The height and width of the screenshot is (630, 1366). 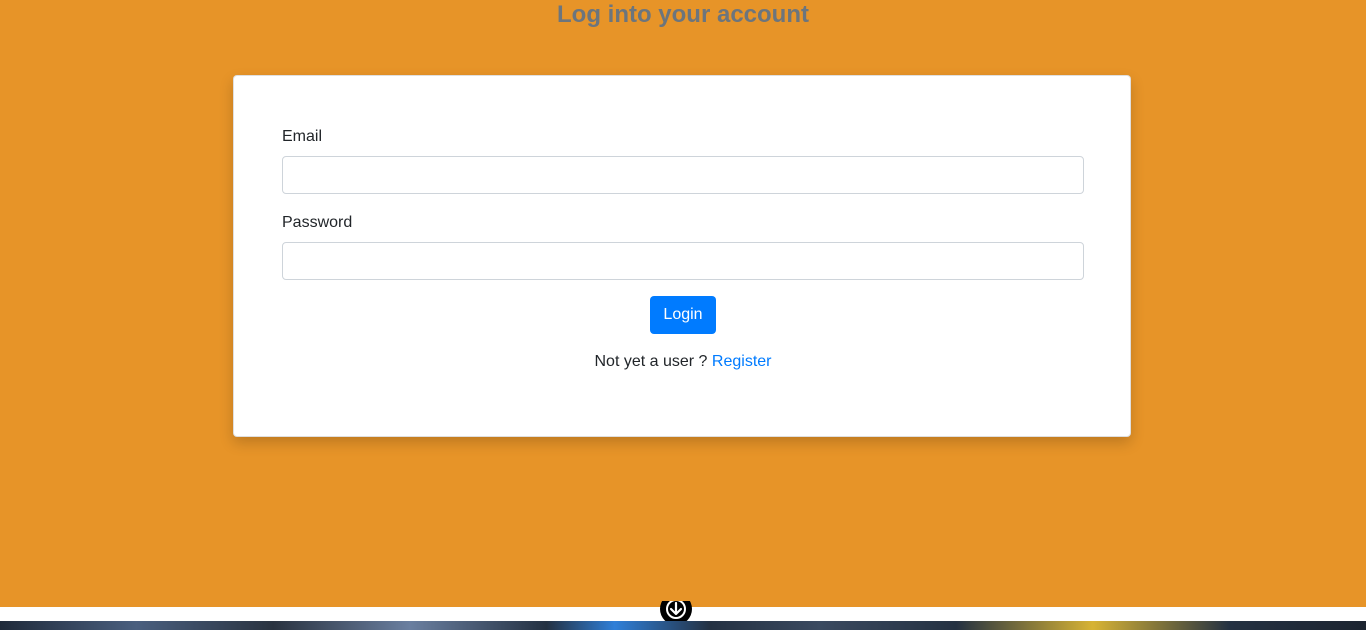 I want to click on register-line: Not yet a user ? Register, so click(x=683, y=362).